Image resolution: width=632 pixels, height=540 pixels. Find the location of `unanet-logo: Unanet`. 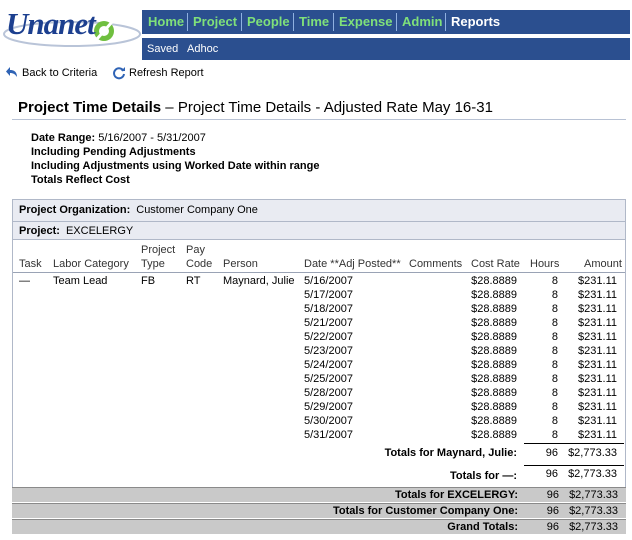

unanet-logo: Unanet is located at coordinates (72, 31).